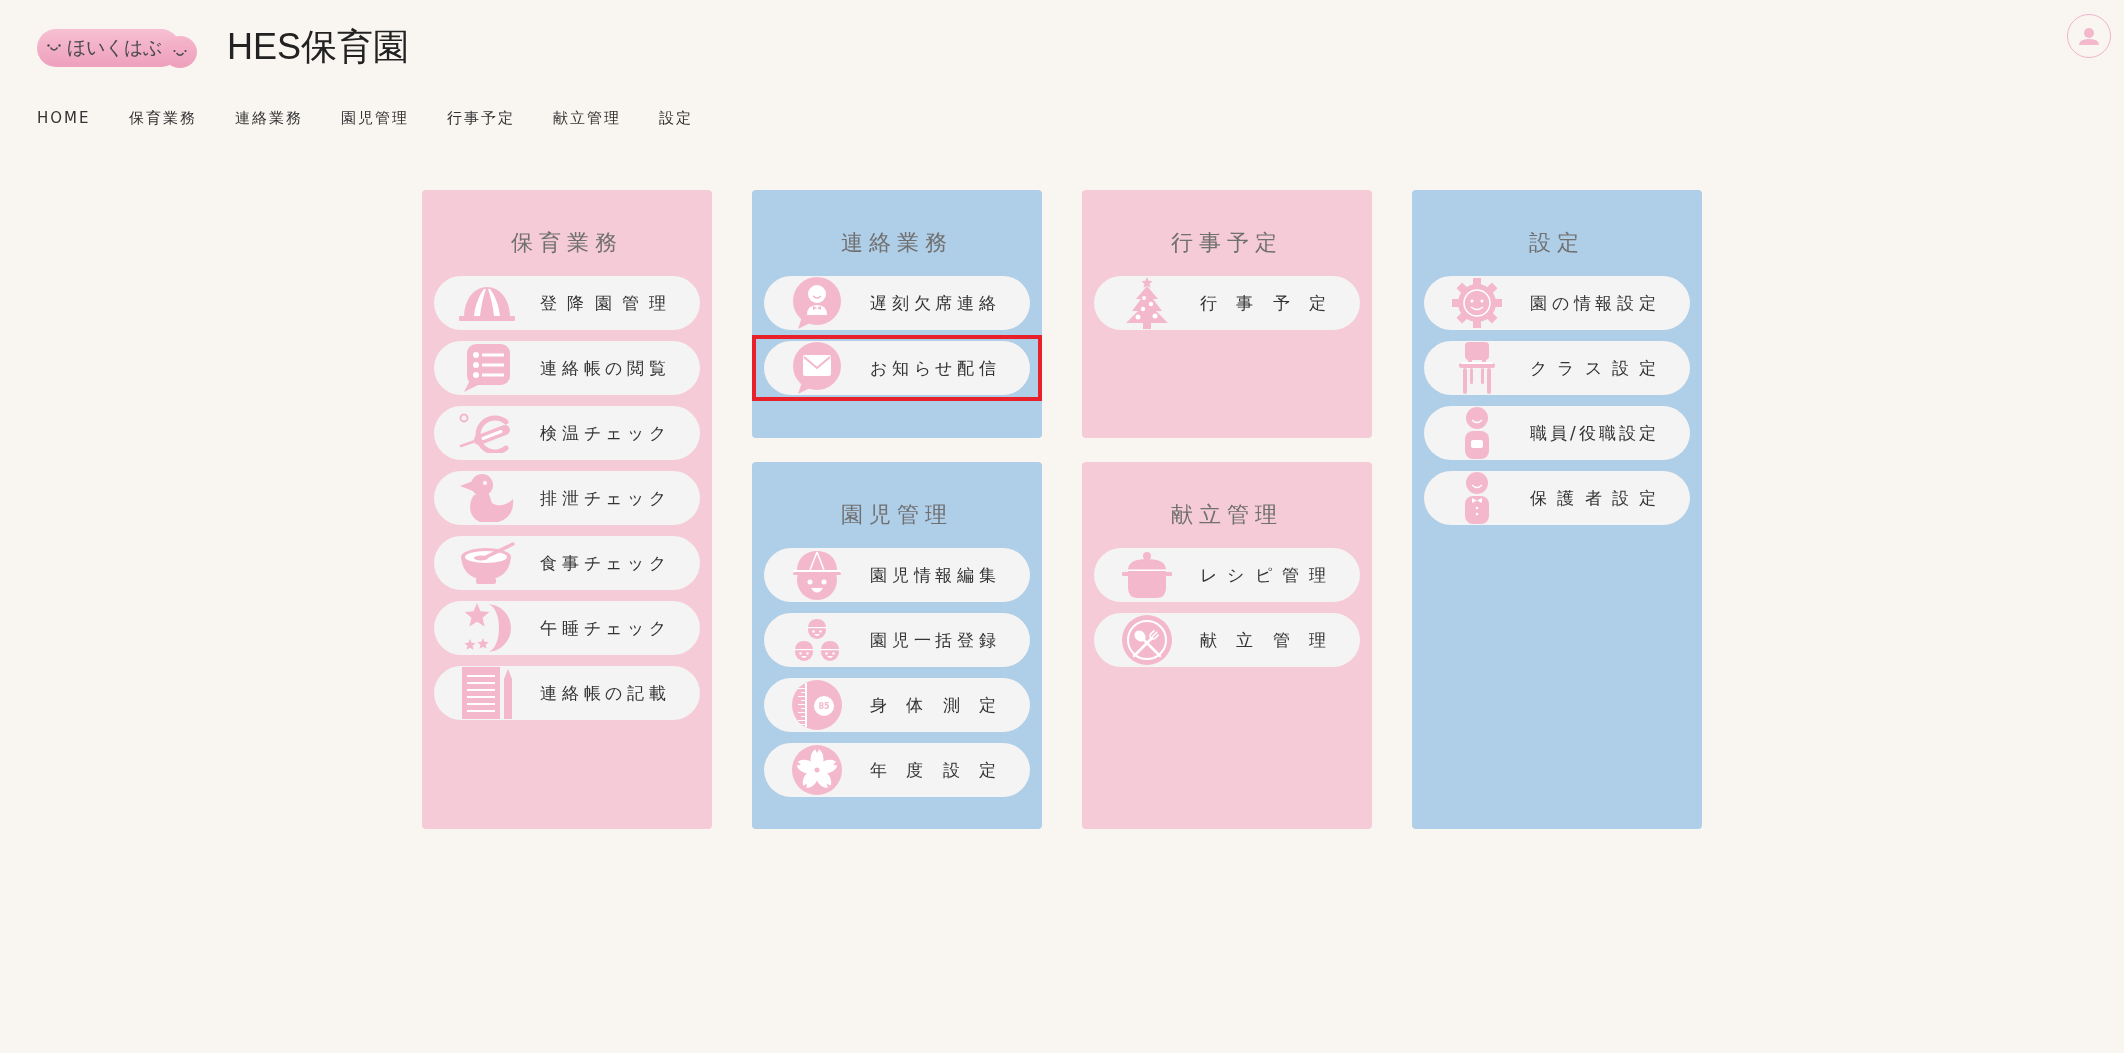 This screenshot has height=1053, width=2124. Describe the element at coordinates (114, 47) in the screenshot. I see `logo-text: ほいくはぶ` at that location.